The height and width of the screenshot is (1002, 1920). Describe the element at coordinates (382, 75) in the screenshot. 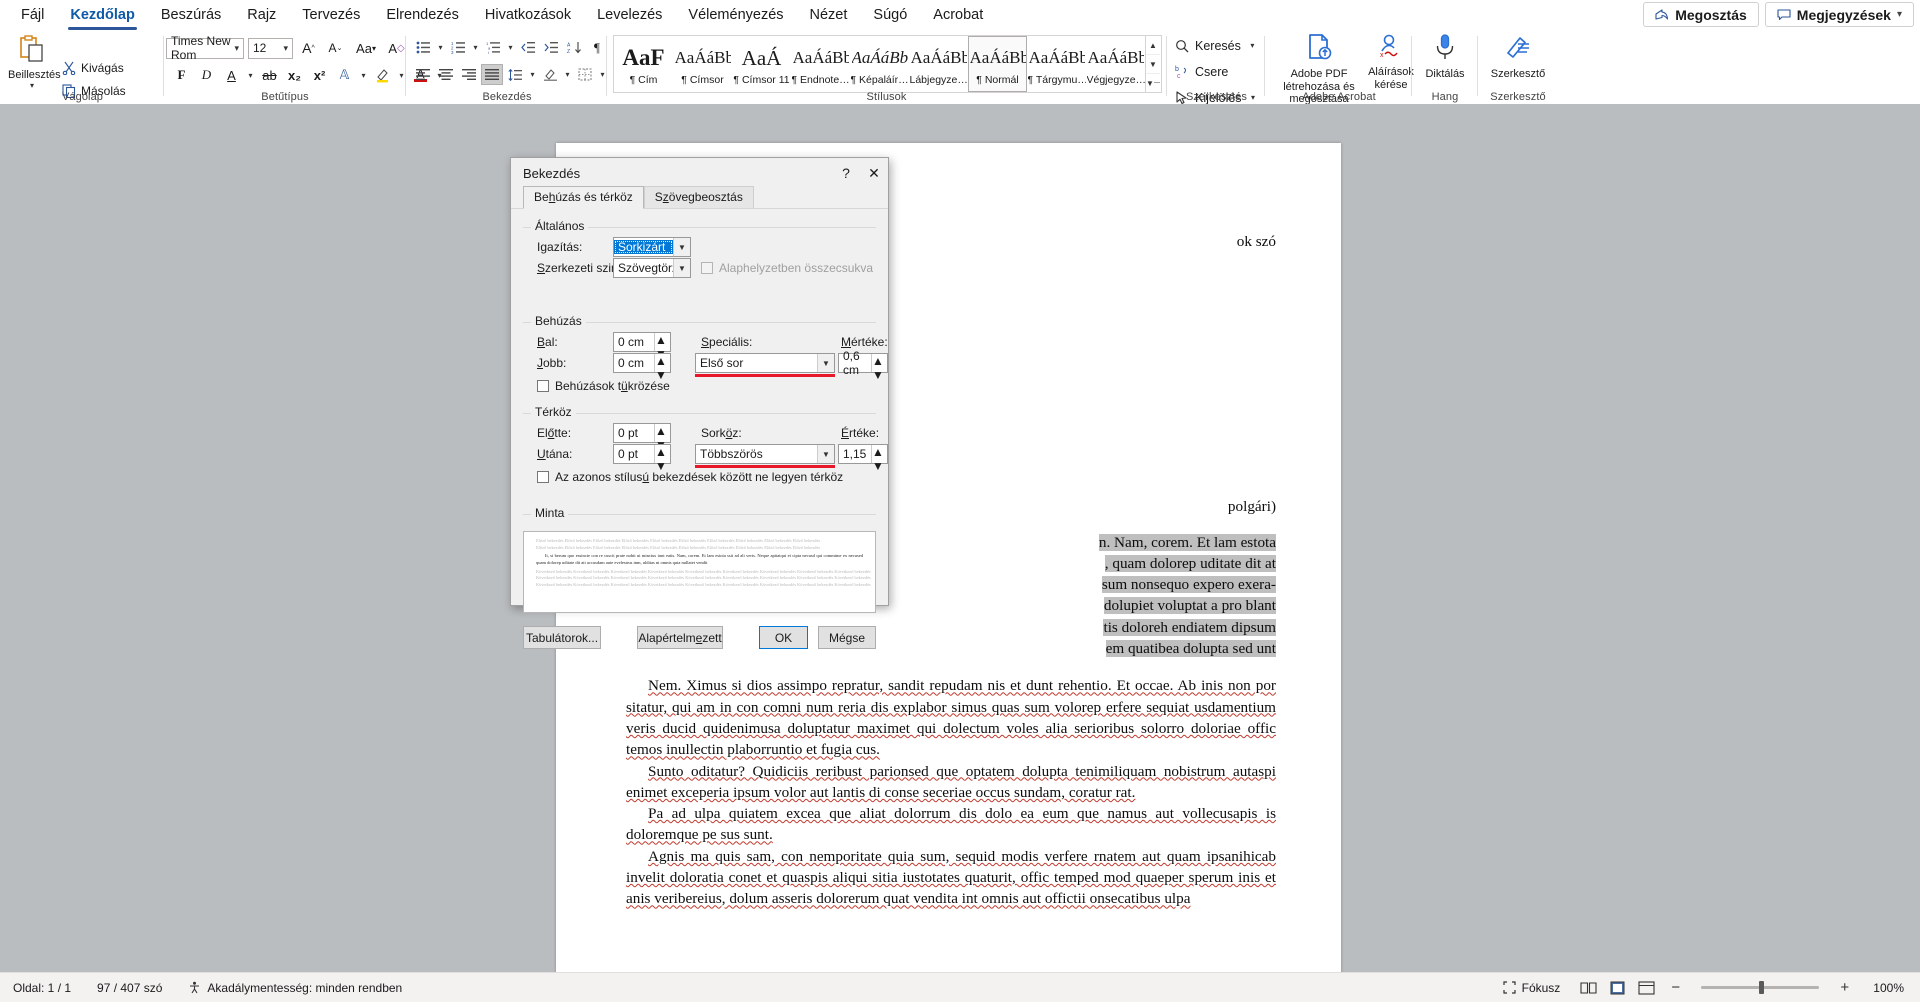

I see `highlight-color-button` at that location.